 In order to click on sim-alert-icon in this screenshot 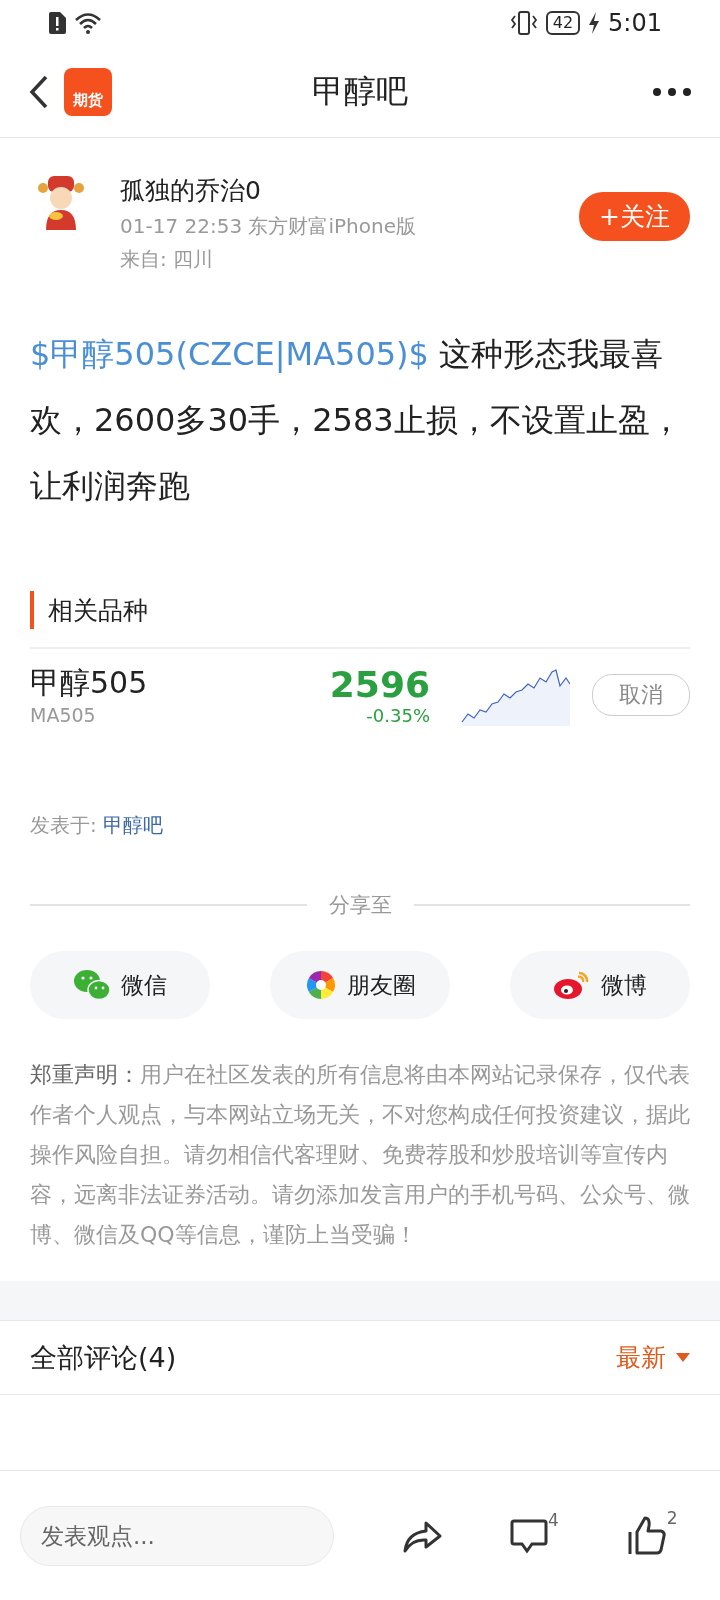, I will do `click(57, 23)`.